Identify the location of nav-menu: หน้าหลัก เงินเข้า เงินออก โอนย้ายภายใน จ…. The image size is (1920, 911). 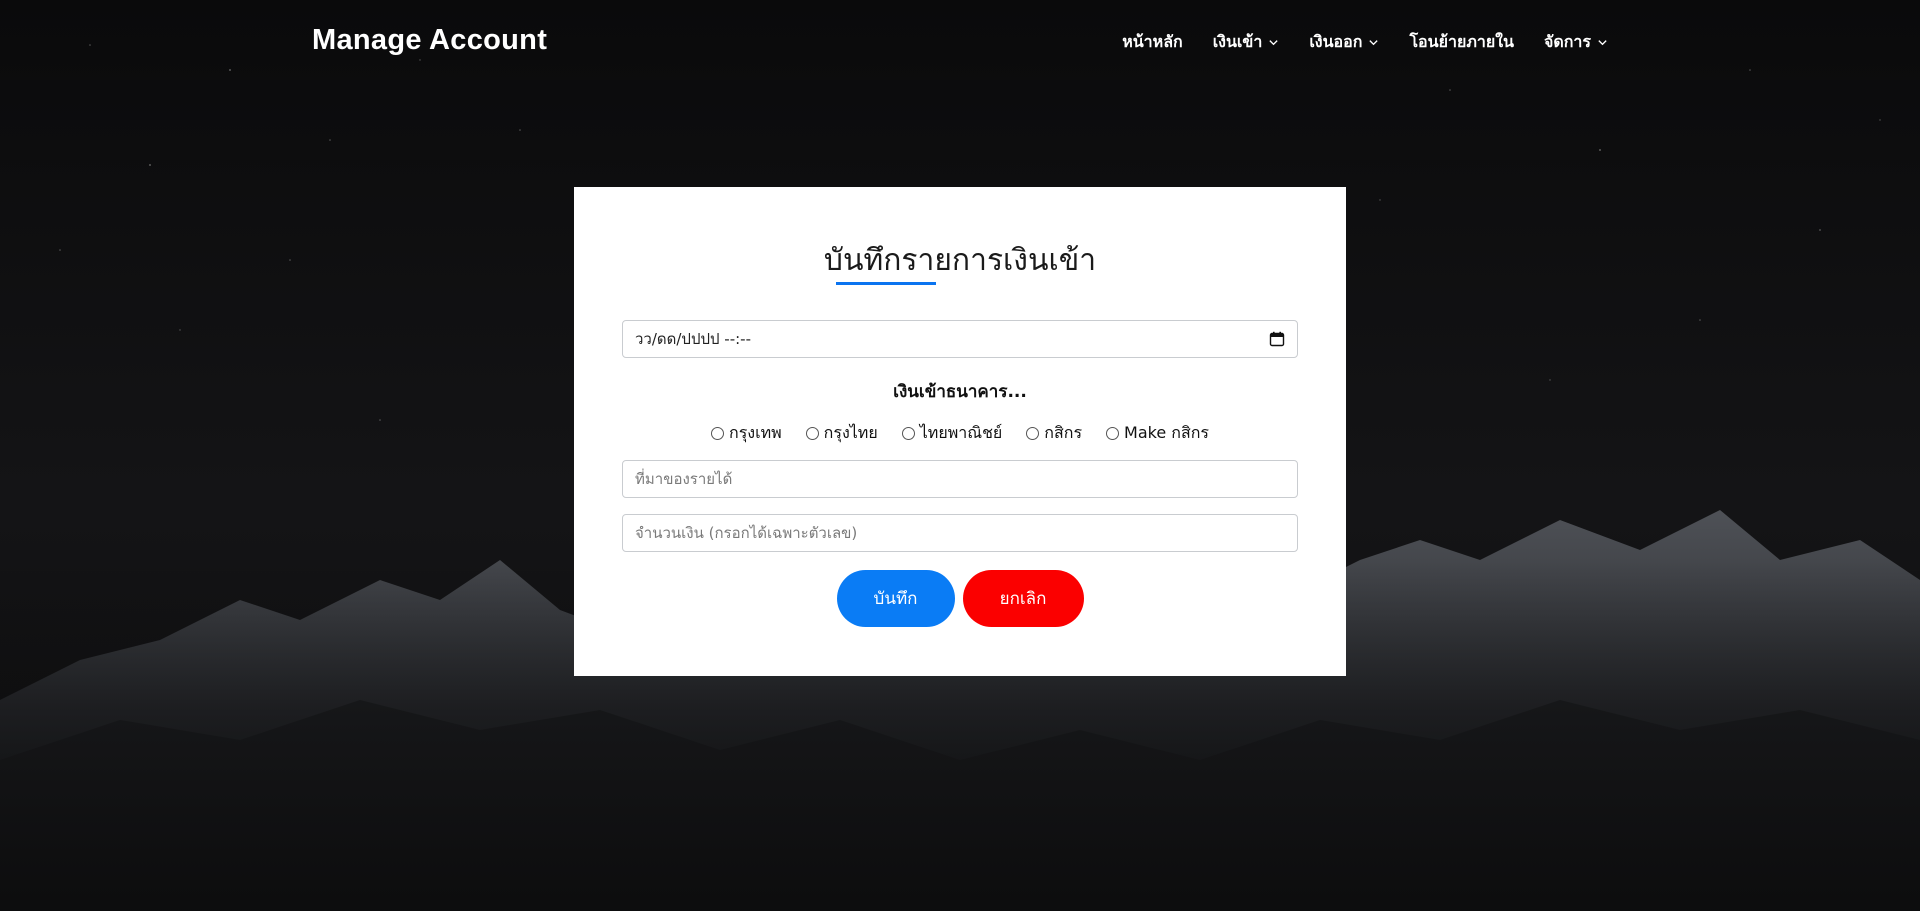
(1365, 42).